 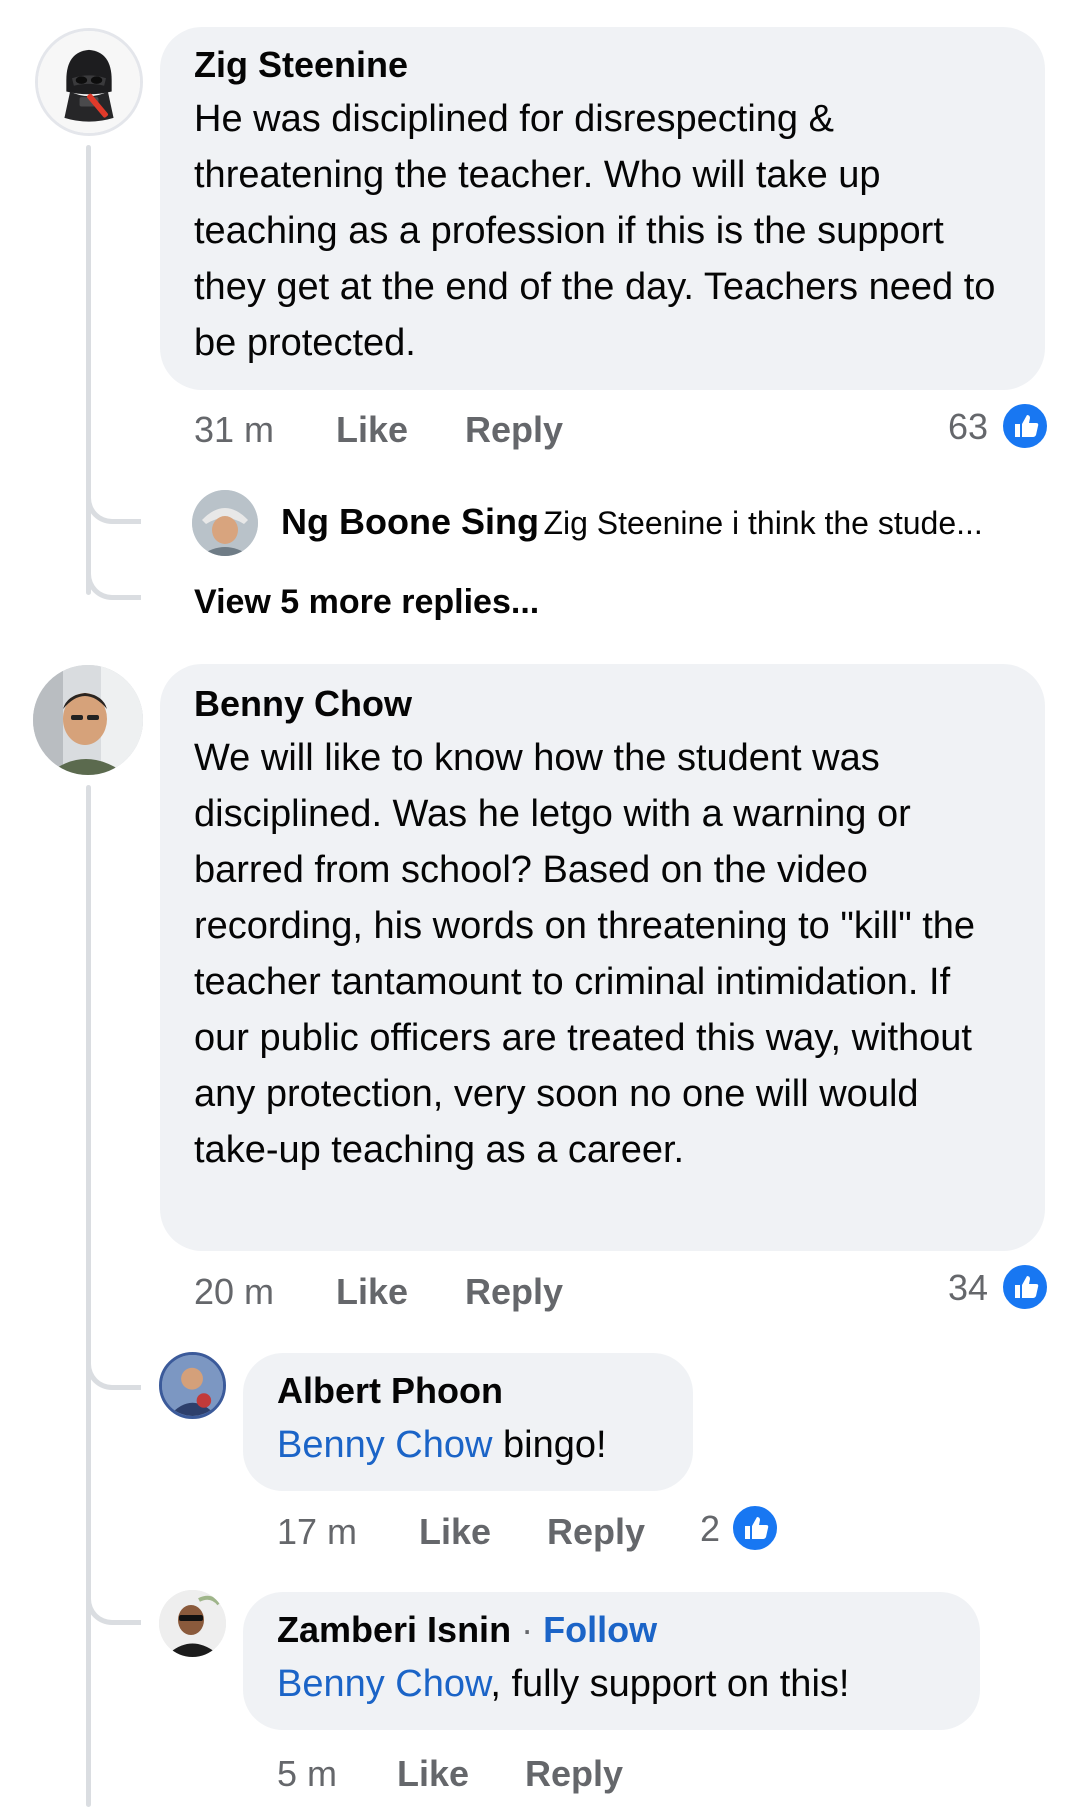 I want to click on reply-preview-author: Ng Boone Sing, so click(x=410, y=521).